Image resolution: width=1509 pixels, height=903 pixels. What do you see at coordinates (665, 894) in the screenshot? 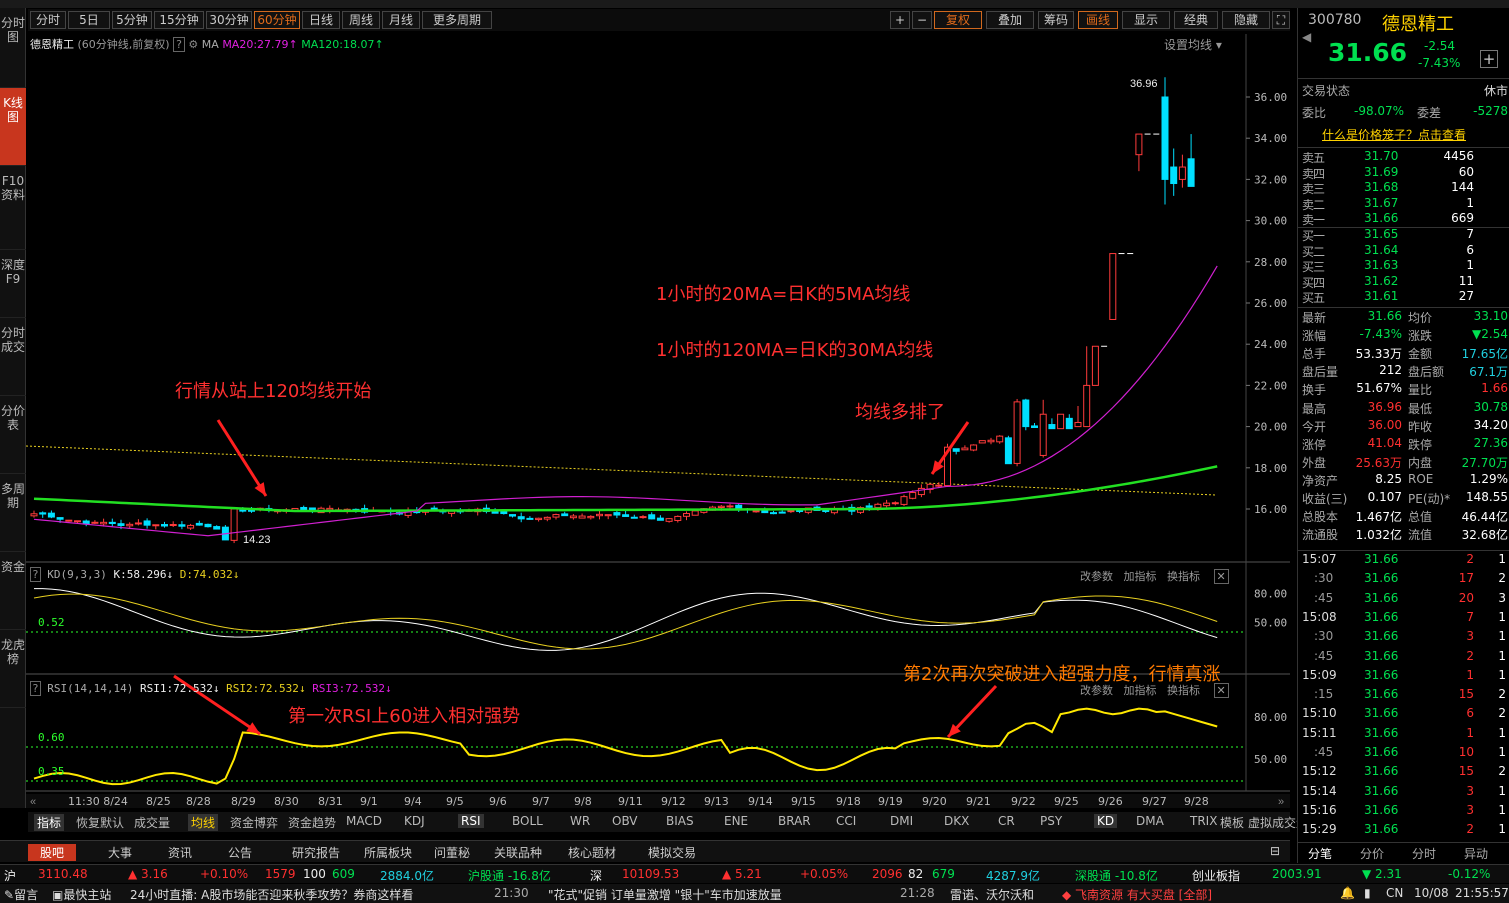
I see `news-headline-2: "花式"促销 订单量激增 "银十"车市加速放量` at bounding box center [665, 894].